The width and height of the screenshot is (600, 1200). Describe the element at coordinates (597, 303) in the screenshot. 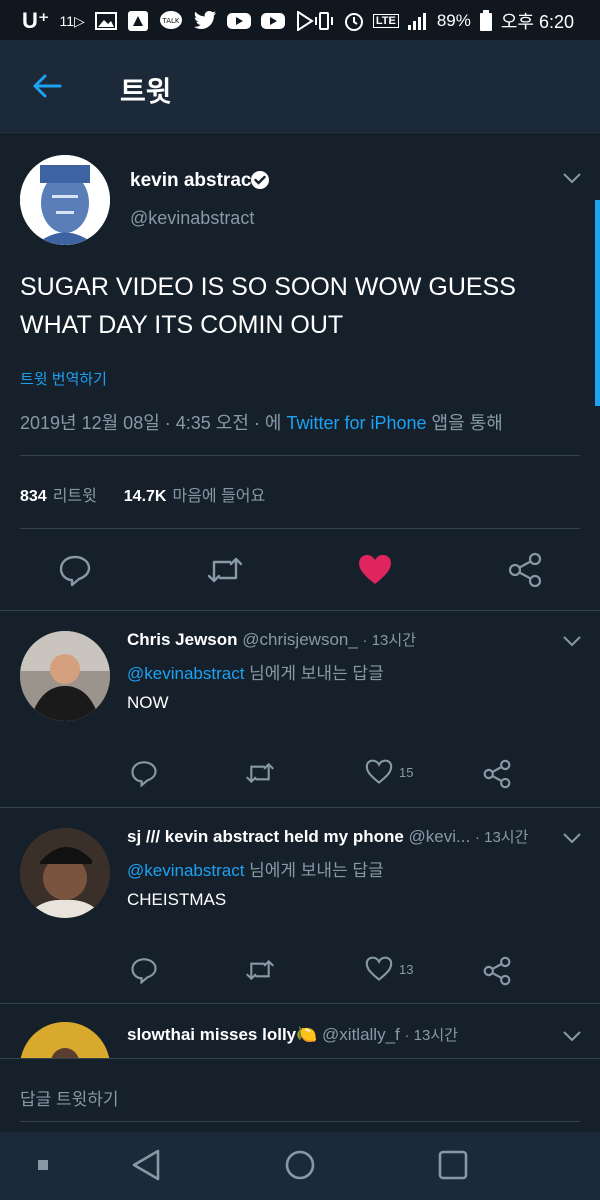

I see `scrollbar` at that location.